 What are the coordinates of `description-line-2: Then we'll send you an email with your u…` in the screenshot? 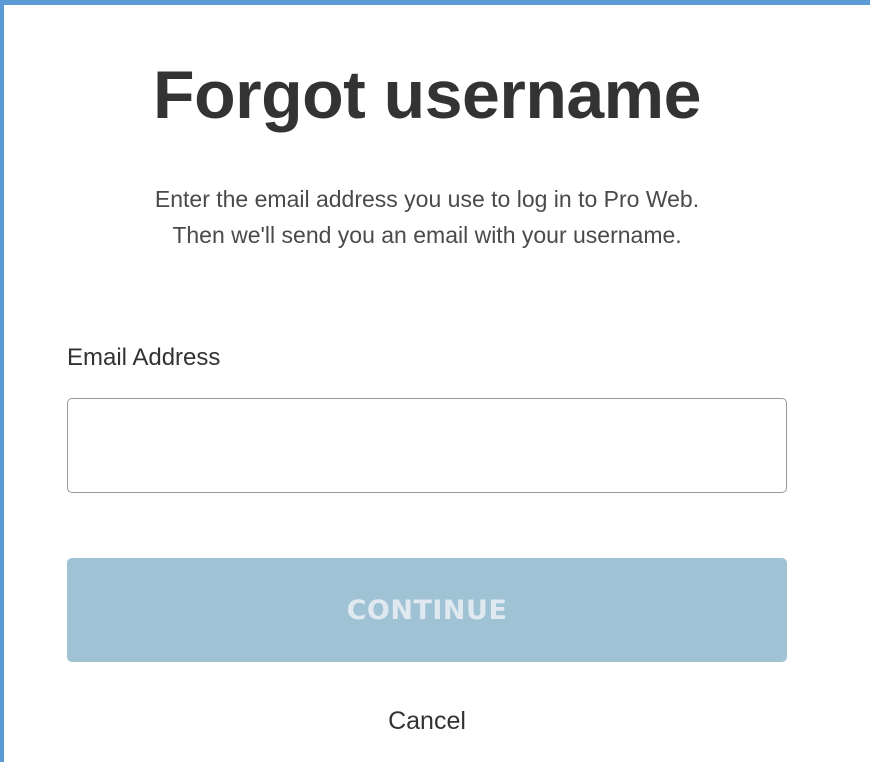 It's located at (427, 235).